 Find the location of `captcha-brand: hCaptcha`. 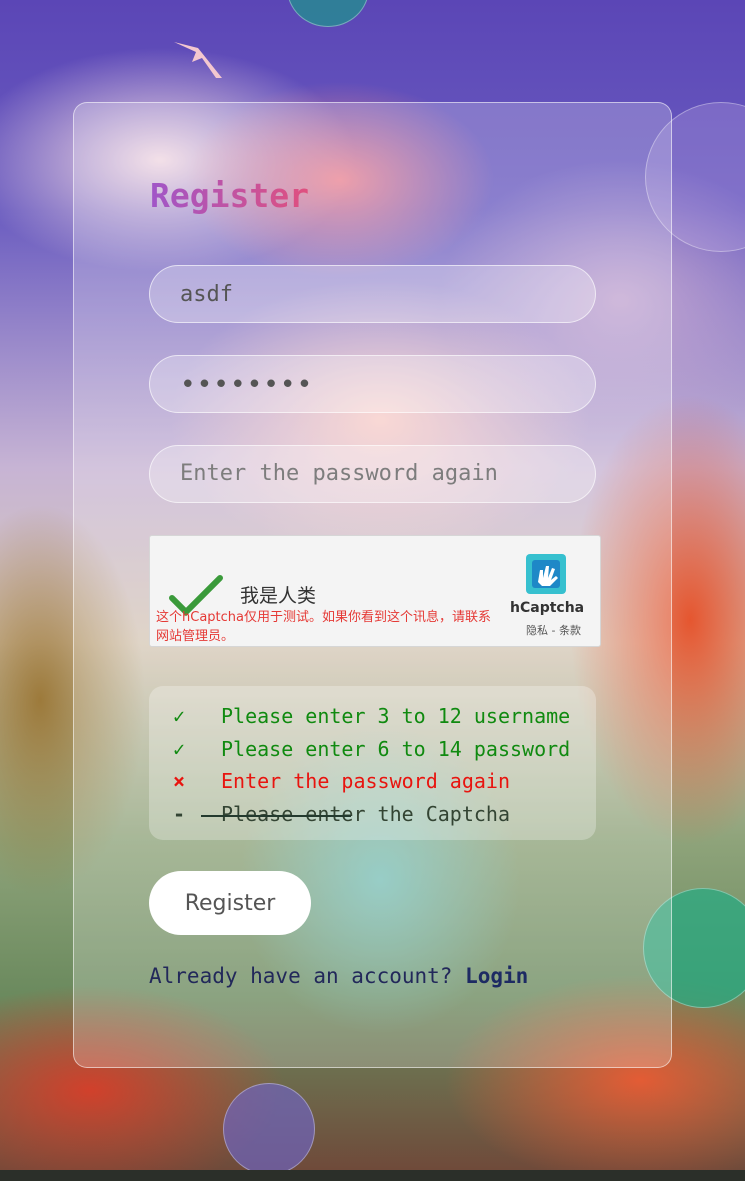

captcha-brand: hCaptcha is located at coordinates (547, 608).